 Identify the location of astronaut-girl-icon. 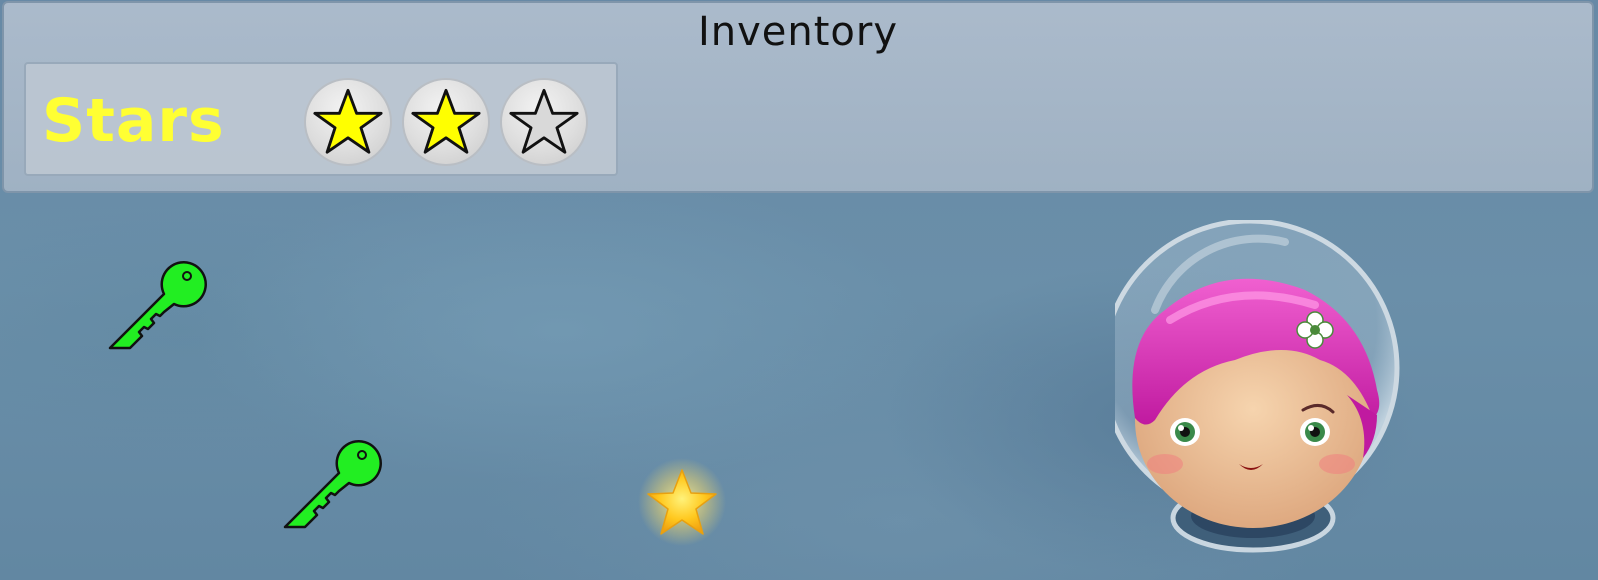
(1275, 395).